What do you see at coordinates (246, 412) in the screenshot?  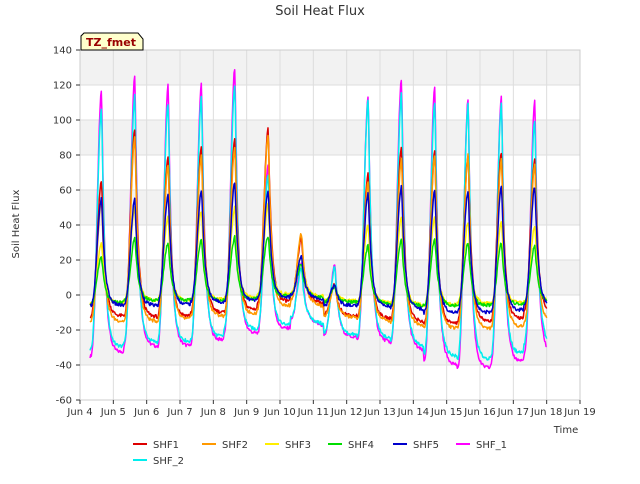 I see `x-tick-label: Jun 9` at bounding box center [246, 412].